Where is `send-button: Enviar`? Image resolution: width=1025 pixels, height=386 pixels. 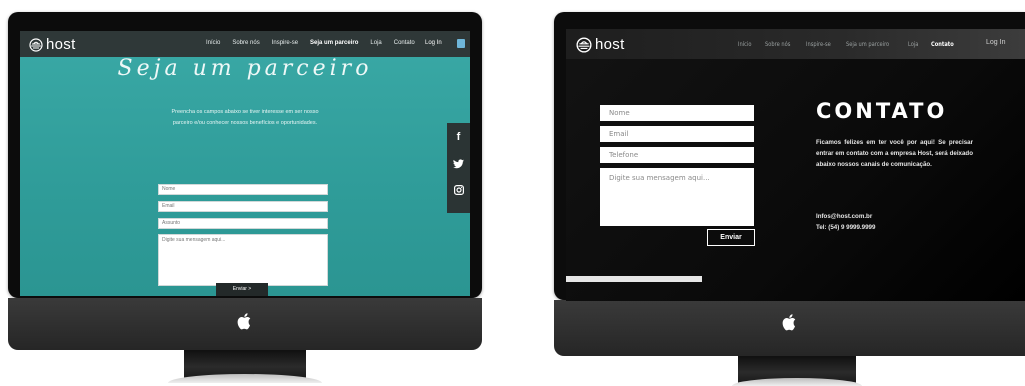 send-button: Enviar is located at coordinates (731, 237).